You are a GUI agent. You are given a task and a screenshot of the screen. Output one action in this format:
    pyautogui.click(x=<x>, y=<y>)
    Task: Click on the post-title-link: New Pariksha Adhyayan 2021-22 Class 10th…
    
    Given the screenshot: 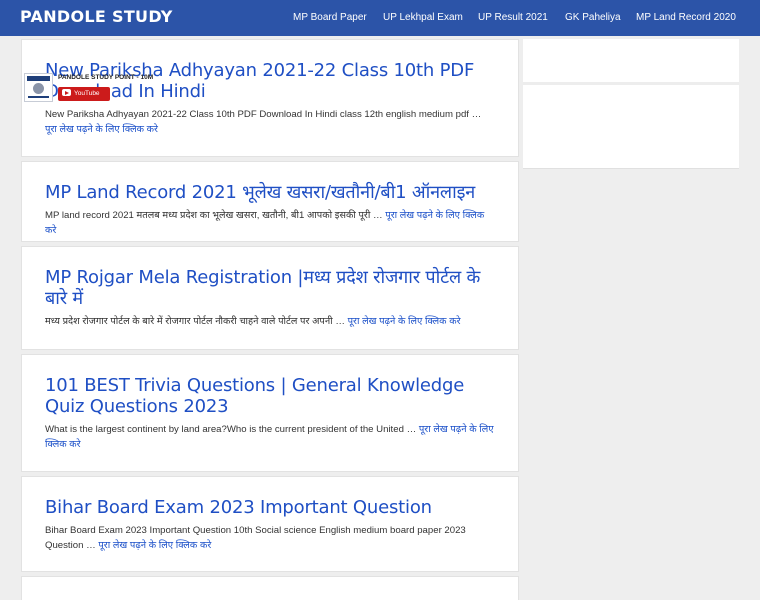 What is the action you would take?
    pyautogui.click(x=269, y=81)
    